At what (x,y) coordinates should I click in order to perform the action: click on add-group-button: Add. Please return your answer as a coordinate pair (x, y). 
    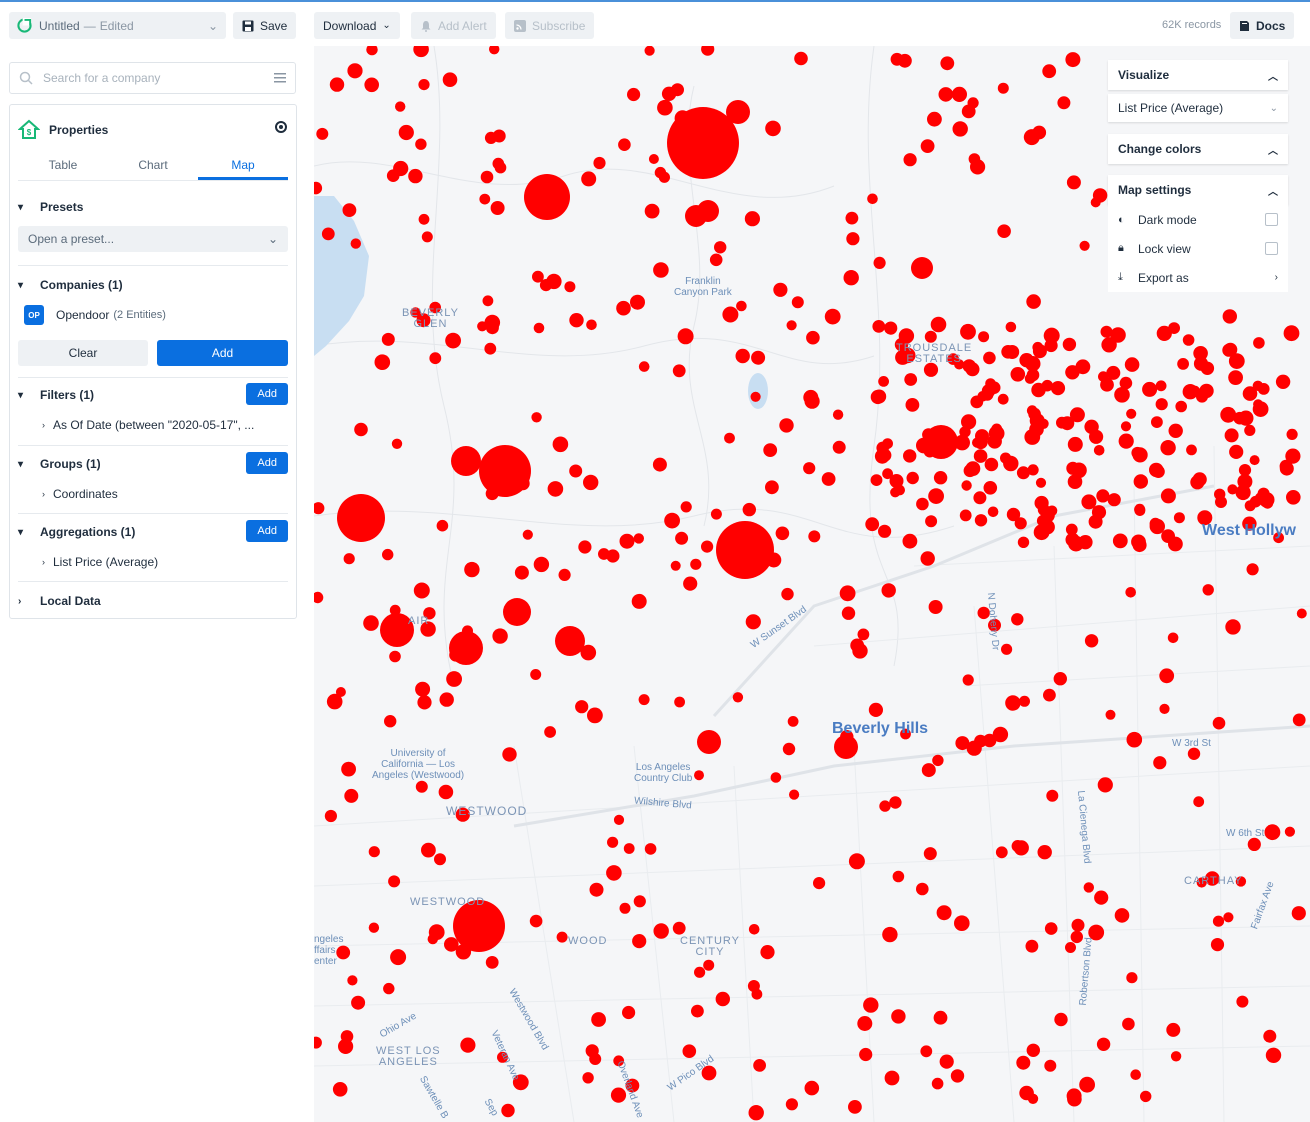
    Looking at the image, I should click on (267, 463).